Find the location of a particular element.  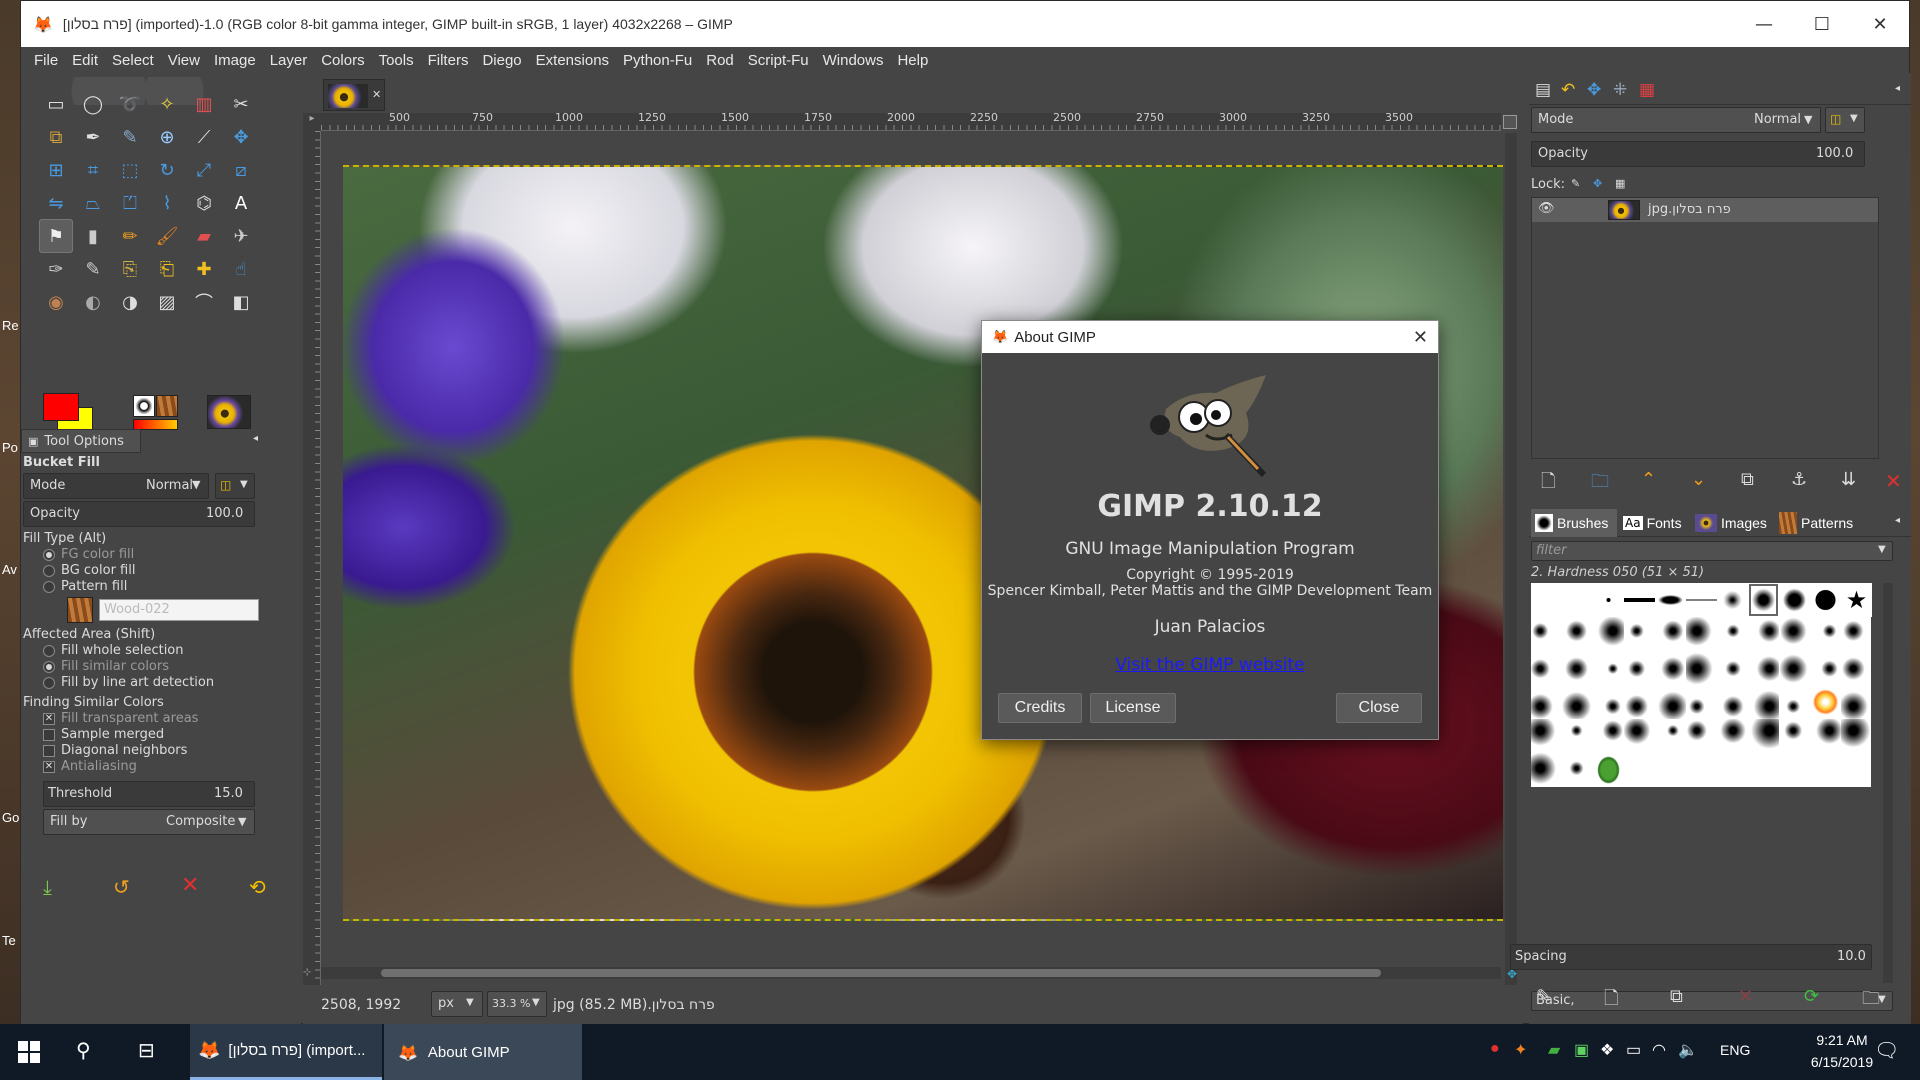

save-options-icon: ⤓ is located at coordinates (47, 887).